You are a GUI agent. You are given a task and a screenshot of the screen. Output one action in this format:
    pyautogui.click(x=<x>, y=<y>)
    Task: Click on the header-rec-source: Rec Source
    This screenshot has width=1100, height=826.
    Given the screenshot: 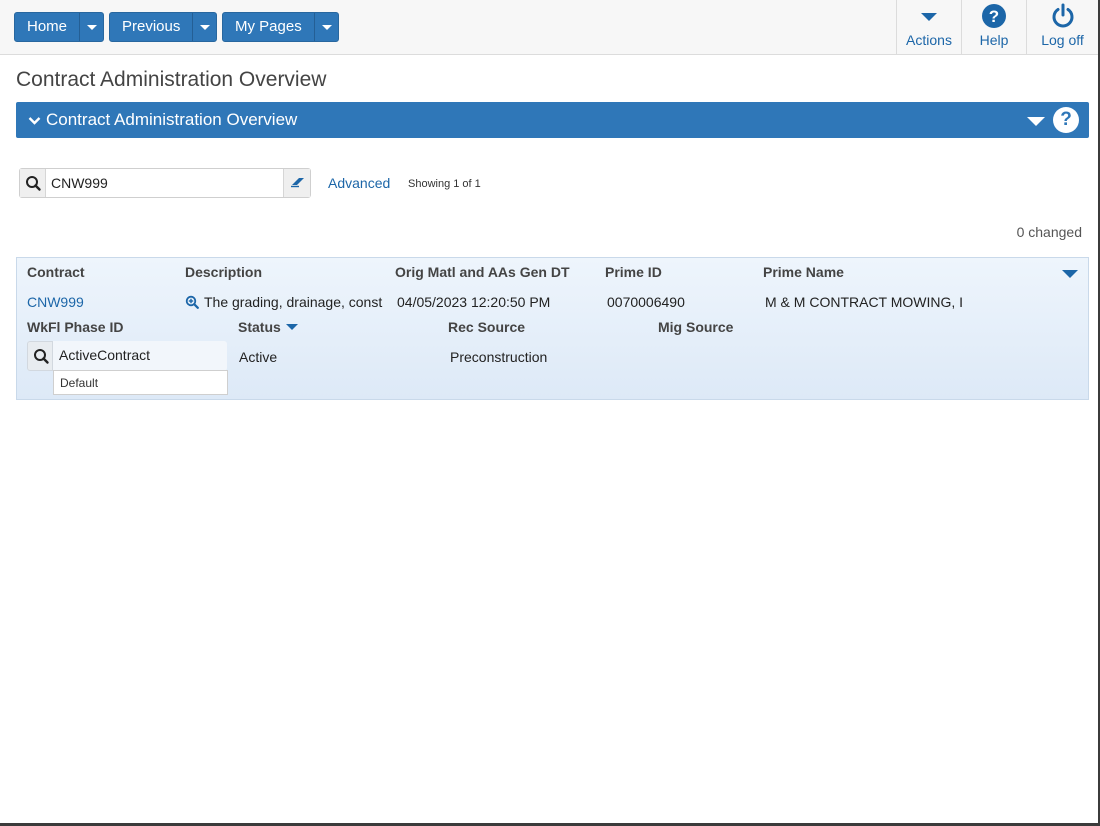 What is the action you would take?
    pyautogui.click(x=487, y=327)
    